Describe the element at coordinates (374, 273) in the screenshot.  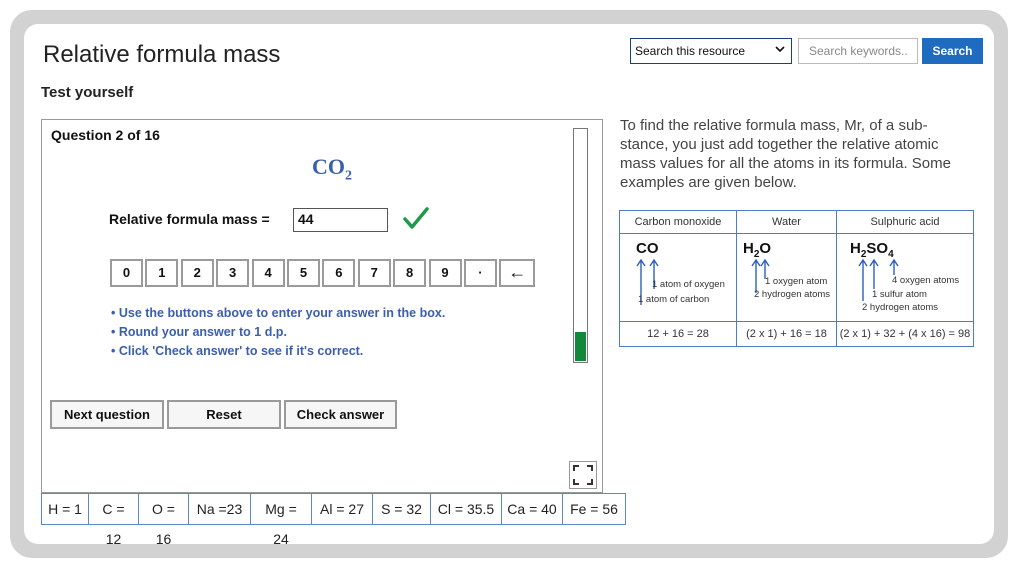
I see `keypad-key: 7` at that location.